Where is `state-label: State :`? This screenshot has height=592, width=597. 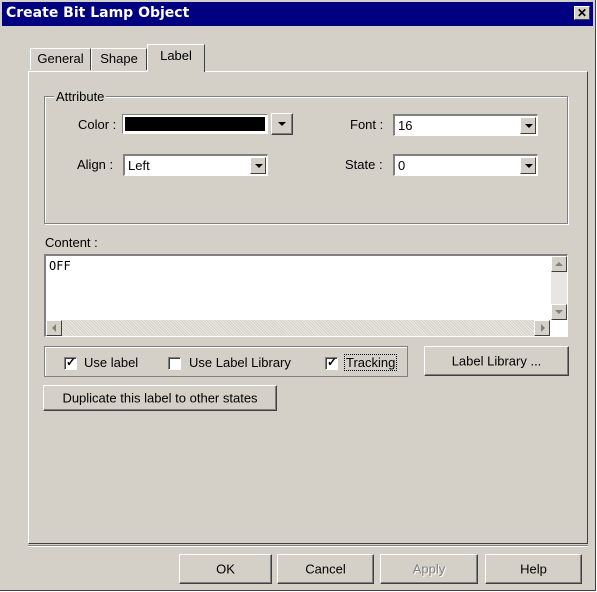
state-label: State : is located at coordinates (364, 164).